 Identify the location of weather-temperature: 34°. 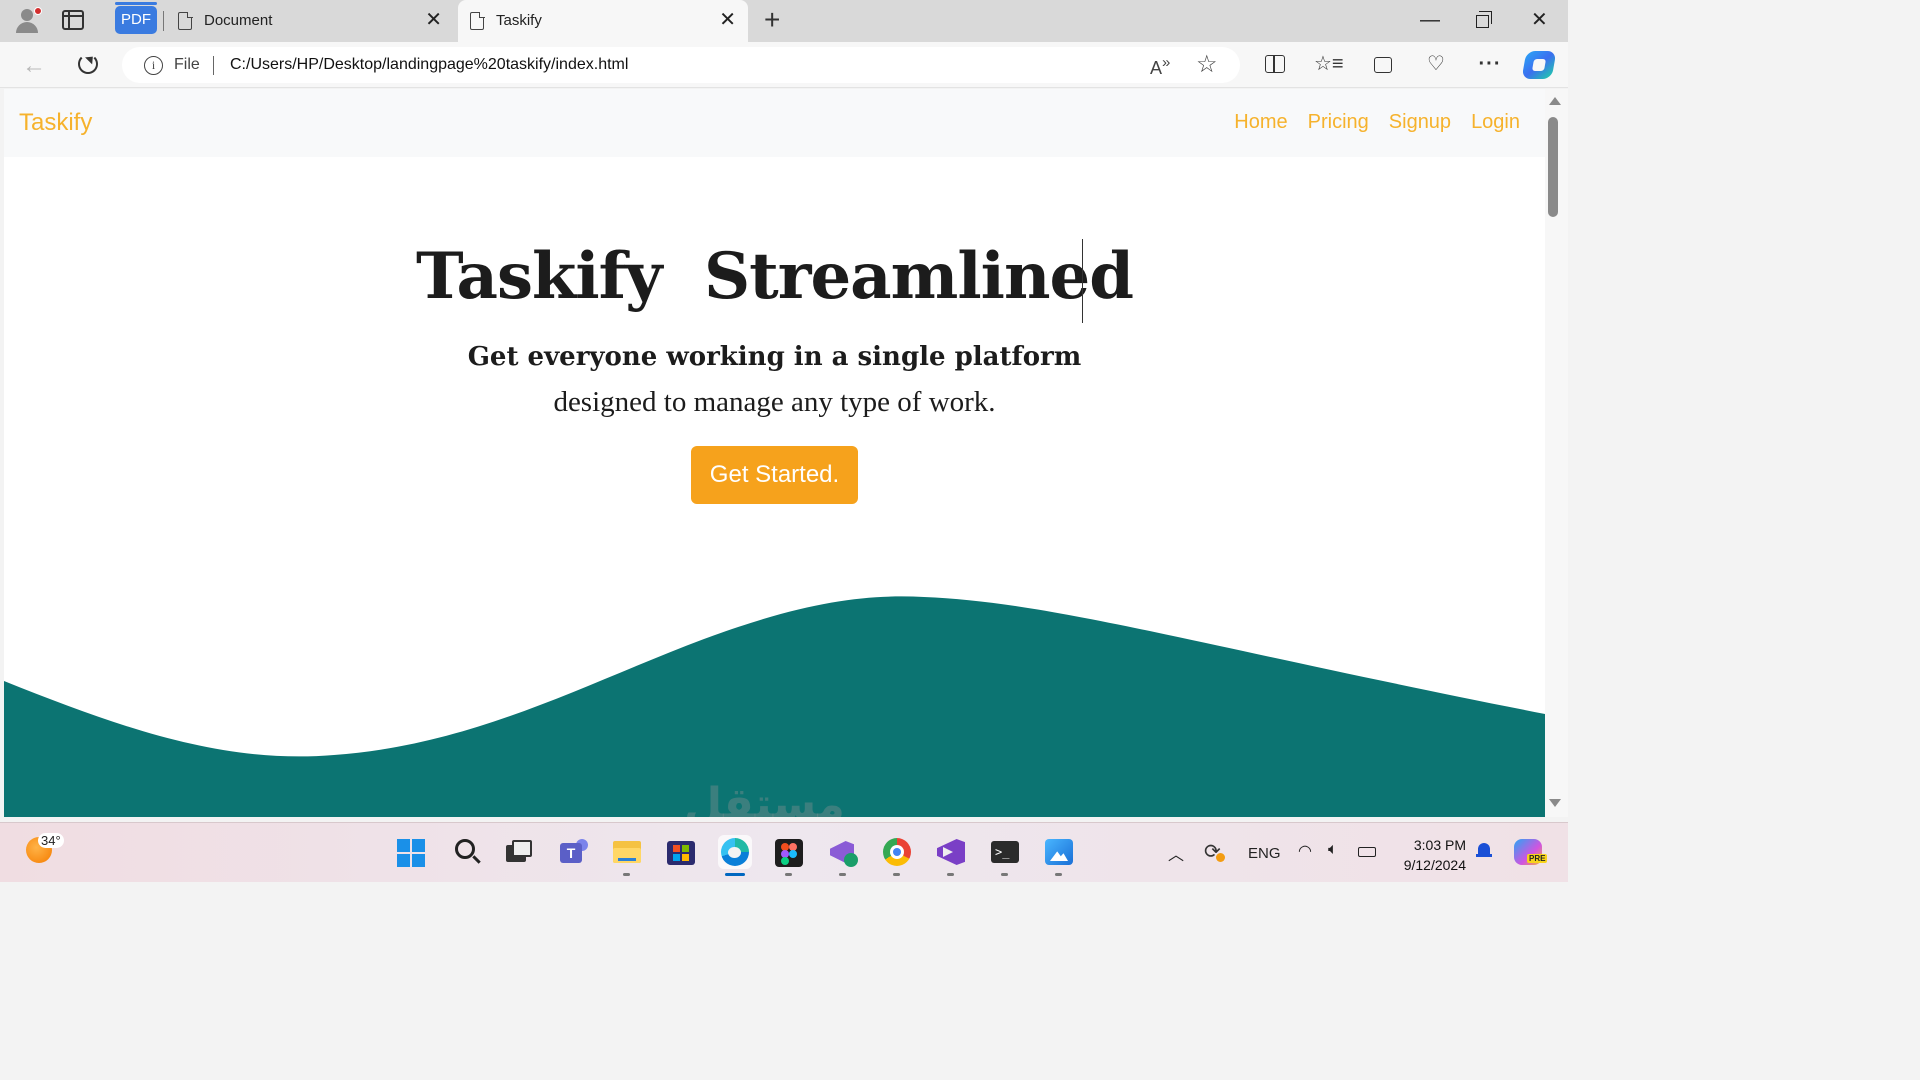
(51, 840).